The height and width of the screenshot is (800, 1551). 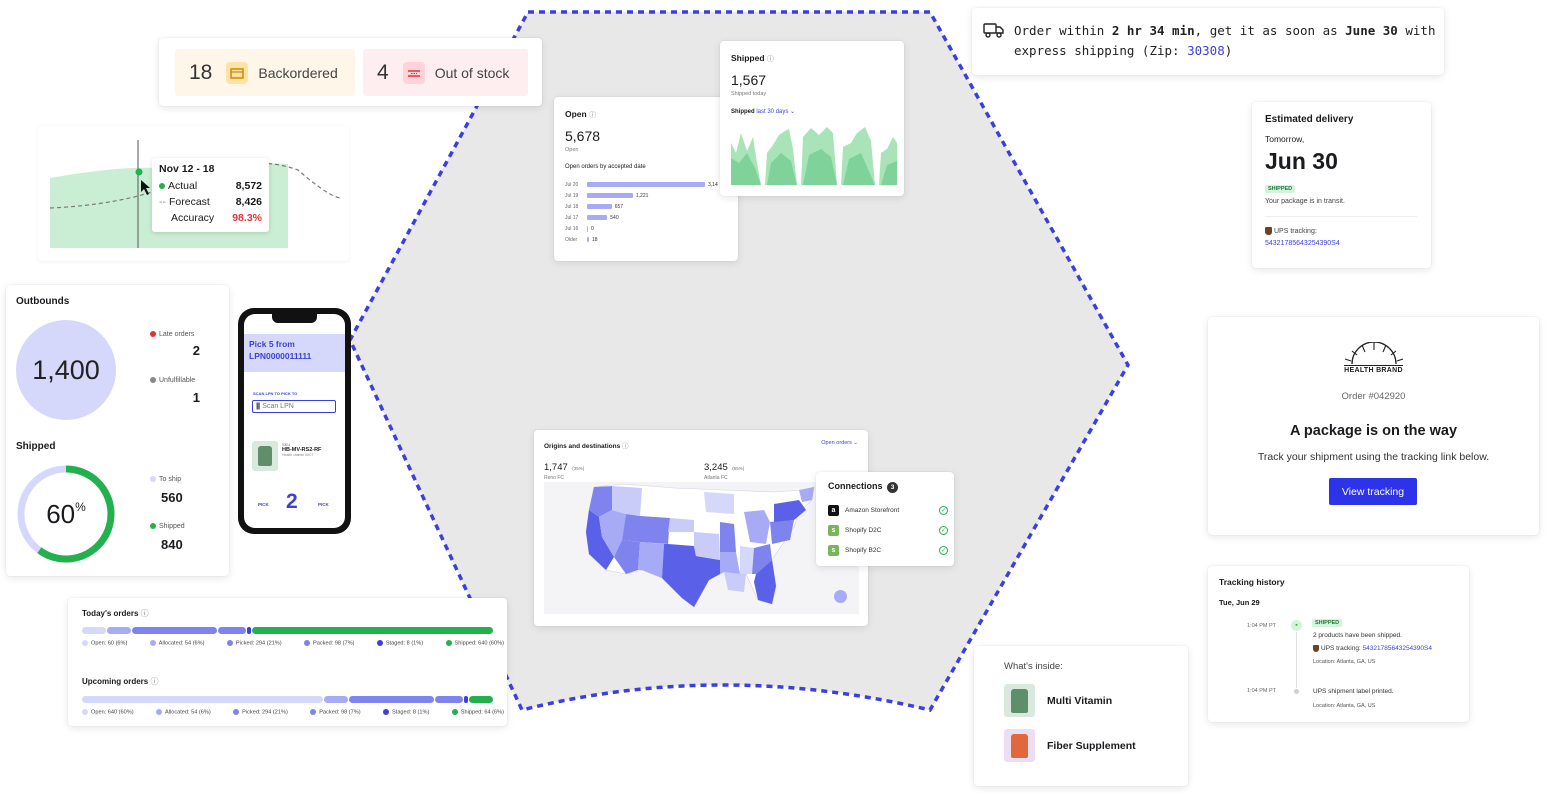 What do you see at coordinates (1058, 700) in the screenshot?
I see `product-item-multi-vitamin: Multi Vitamin` at bounding box center [1058, 700].